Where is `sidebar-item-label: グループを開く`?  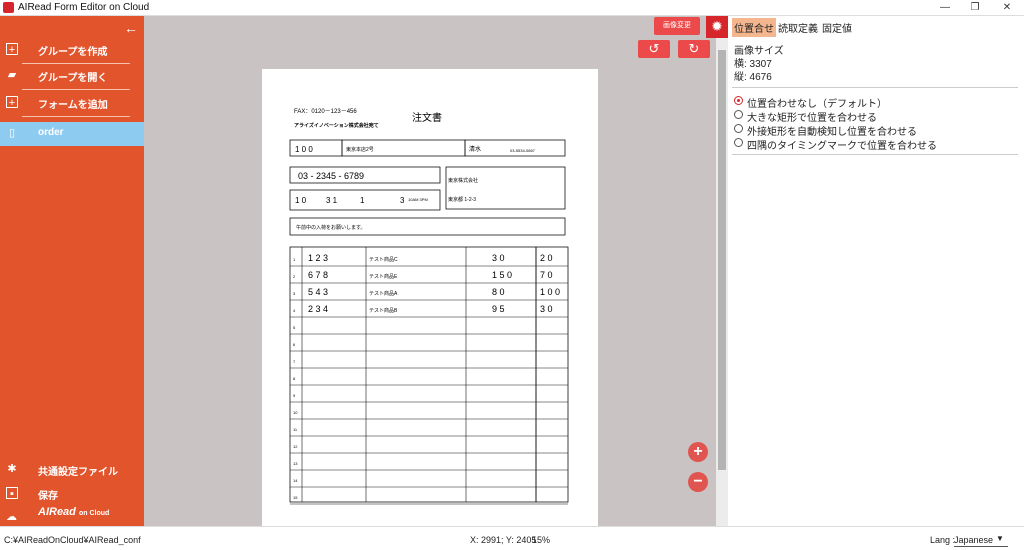 sidebar-item-label: グループを開く is located at coordinates (73, 78).